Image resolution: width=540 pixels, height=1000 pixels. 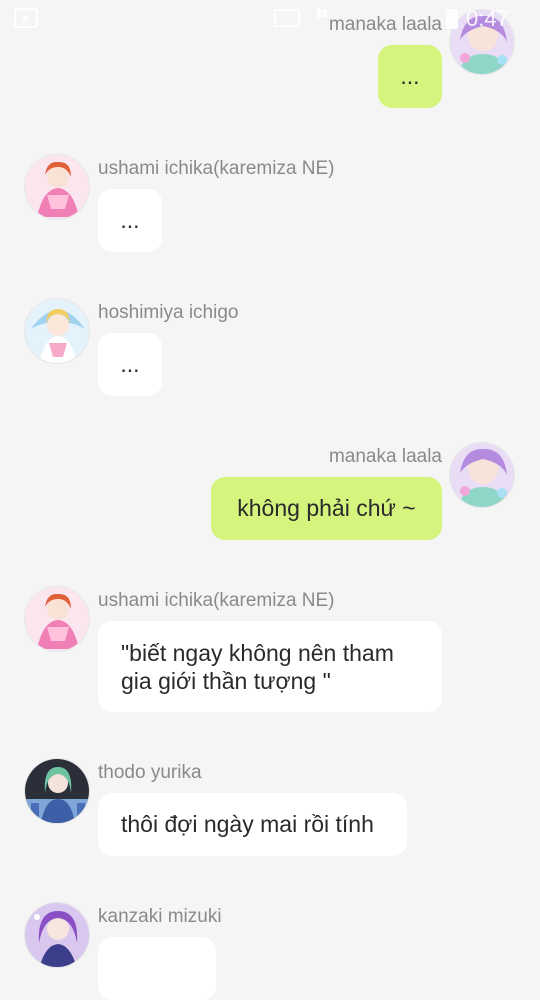 What do you see at coordinates (157, 968) in the screenshot?
I see `message-bubble-incoming` at bounding box center [157, 968].